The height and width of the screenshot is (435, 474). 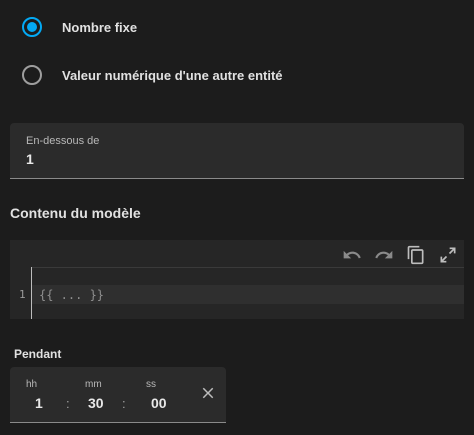 What do you see at coordinates (118, 395) in the screenshot?
I see `duration-input: hh mm ss 1 : 30 : 00` at bounding box center [118, 395].